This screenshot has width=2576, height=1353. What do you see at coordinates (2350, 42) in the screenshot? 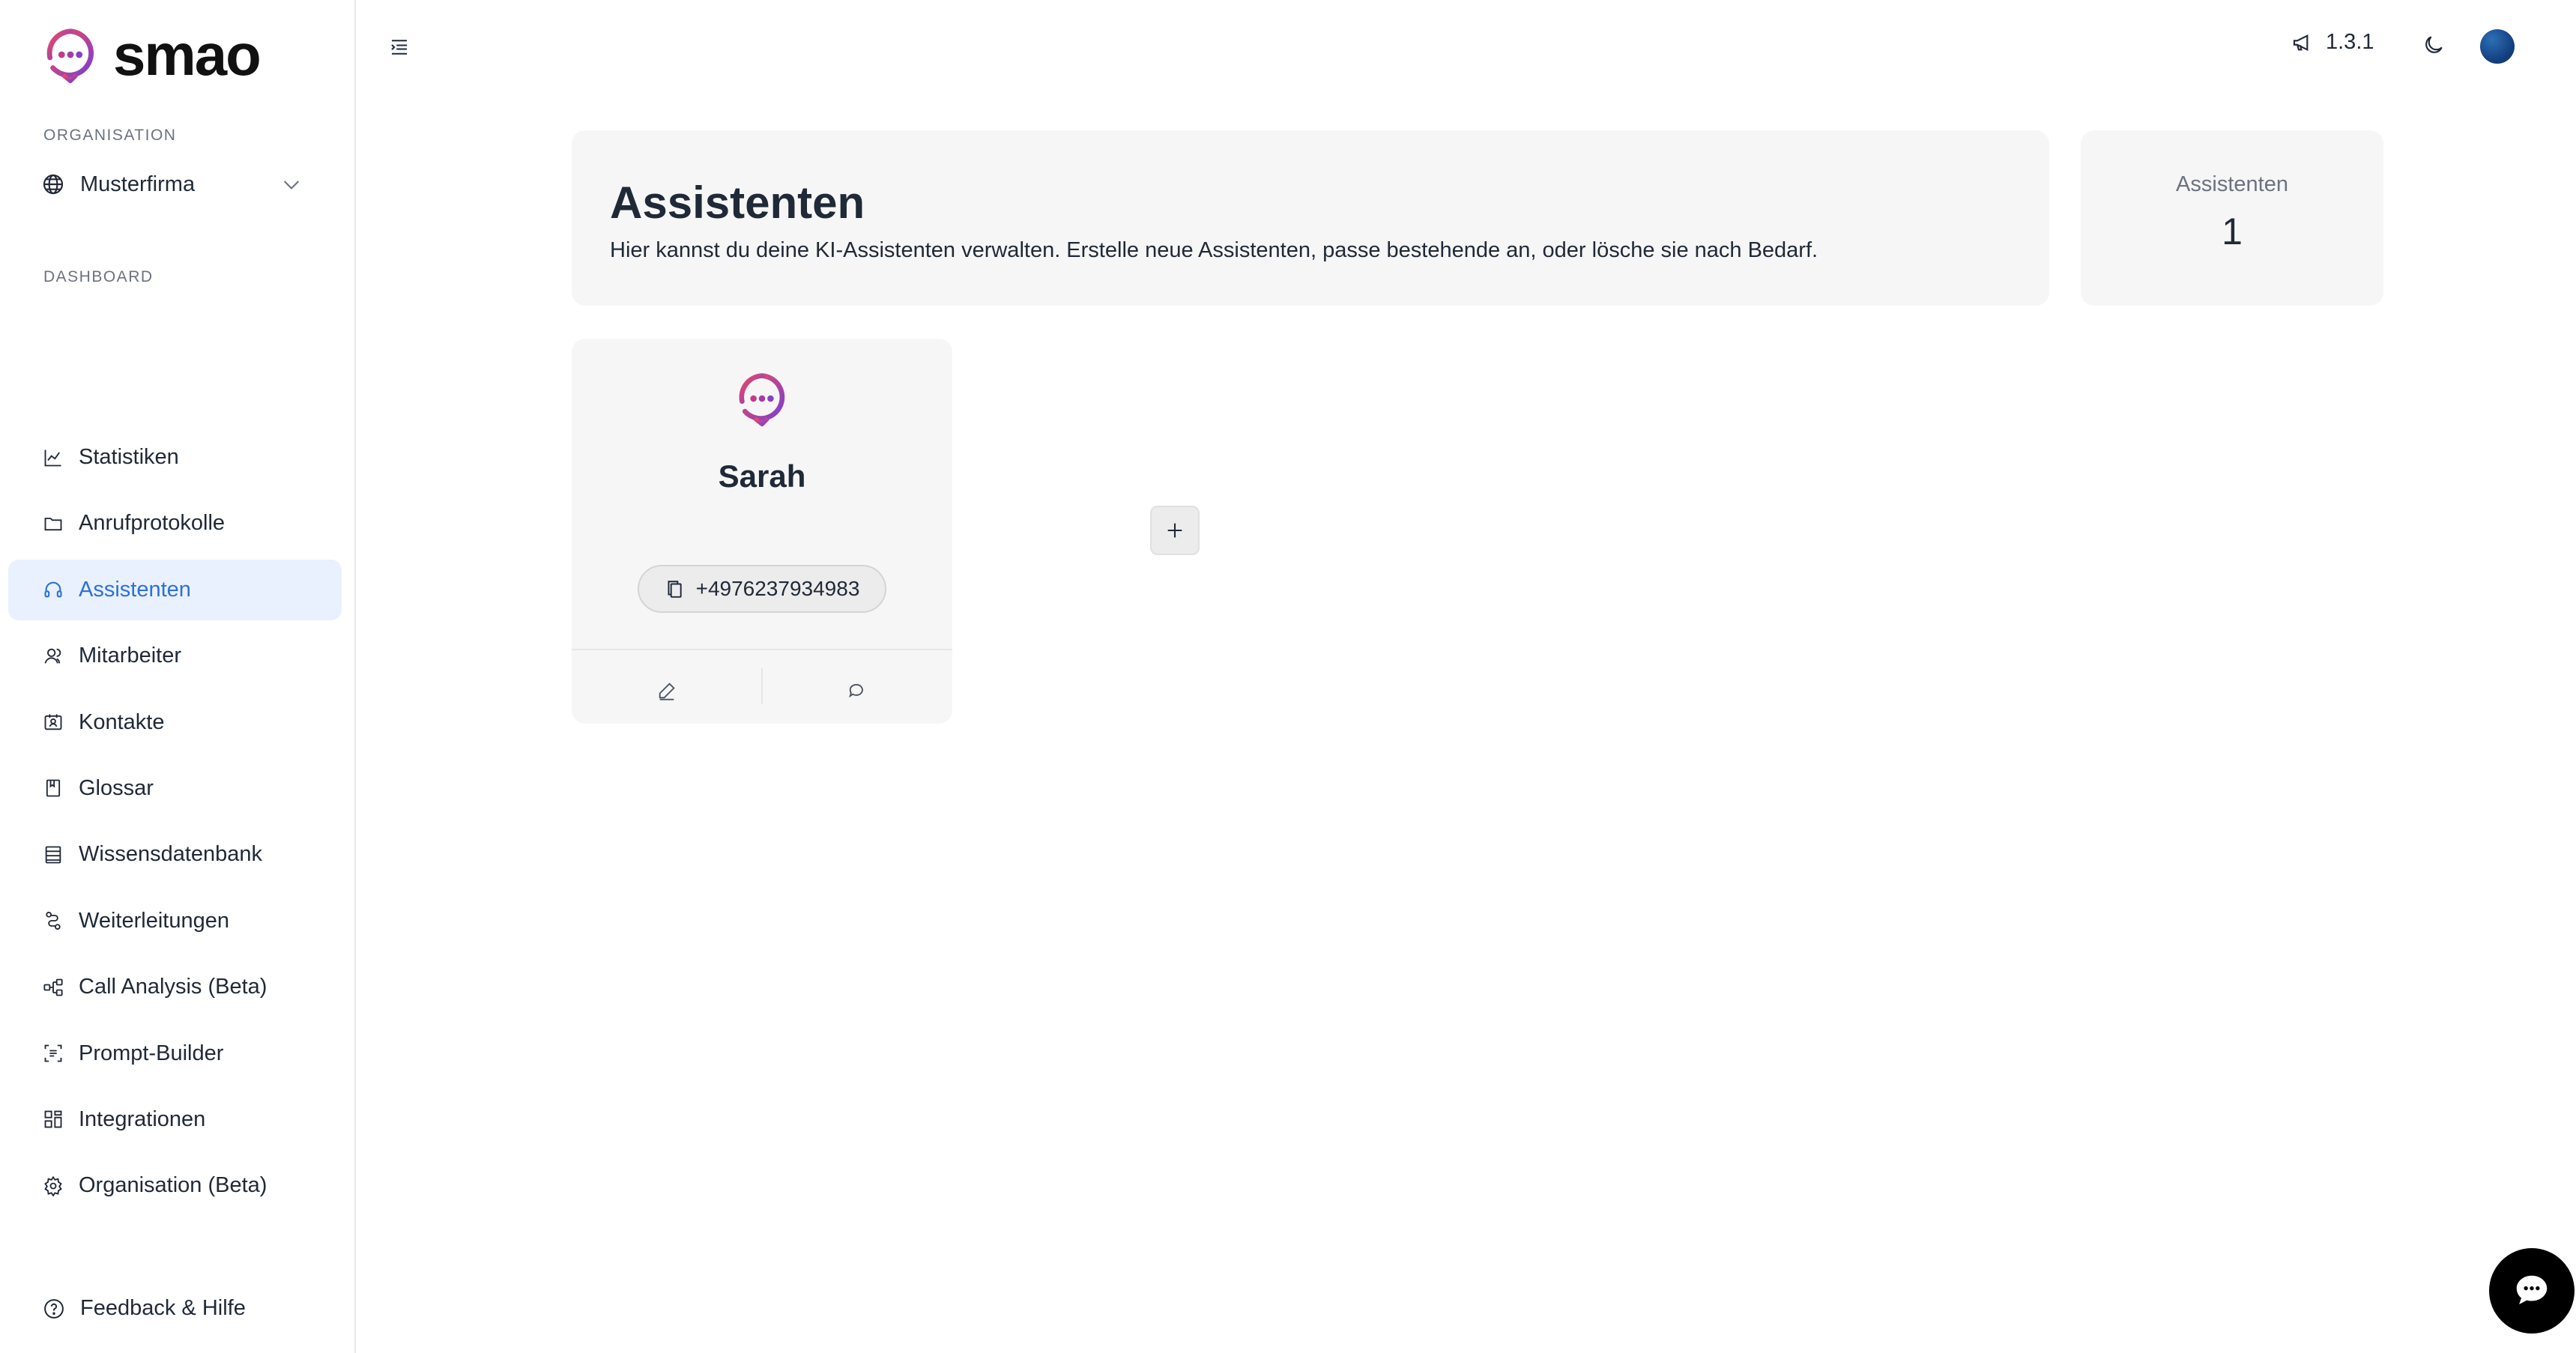
I see `version-label: 1.3.1` at bounding box center [2350, 42].